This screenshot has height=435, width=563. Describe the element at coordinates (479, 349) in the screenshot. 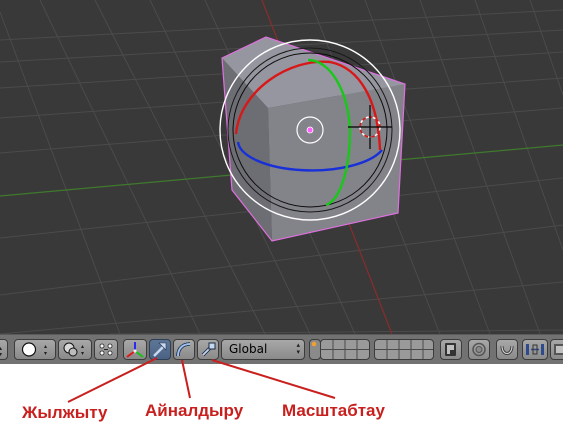

I see `proportional-edit-icon` at that location.